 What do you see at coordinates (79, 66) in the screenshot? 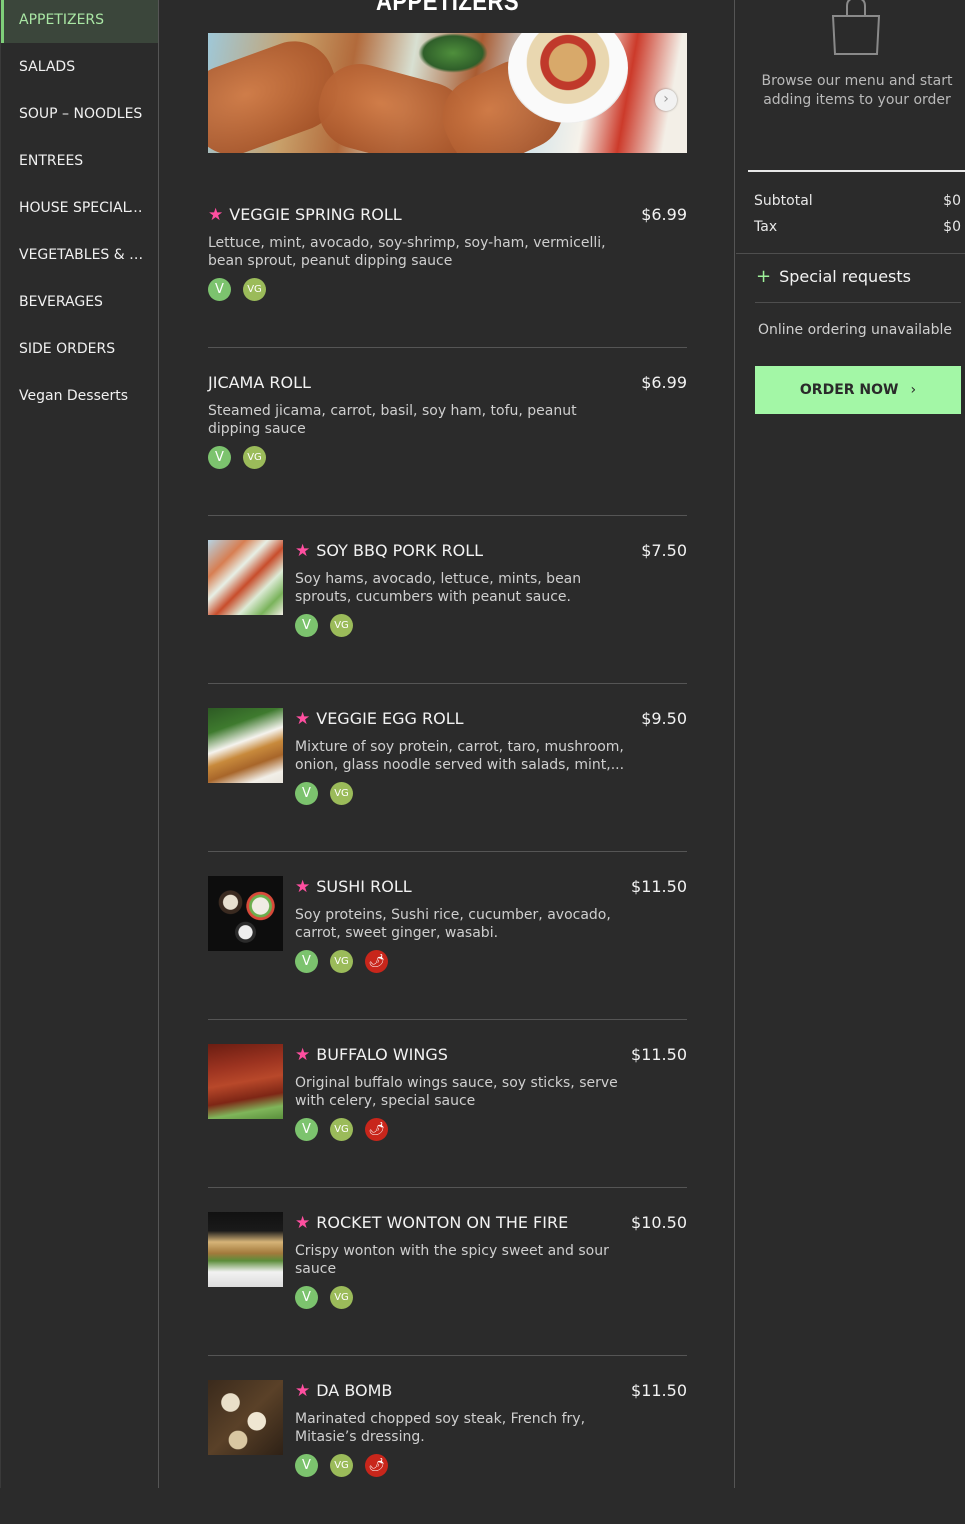
I see `sidebar-item-salads: SALADS` at bounding box center [79, 66].